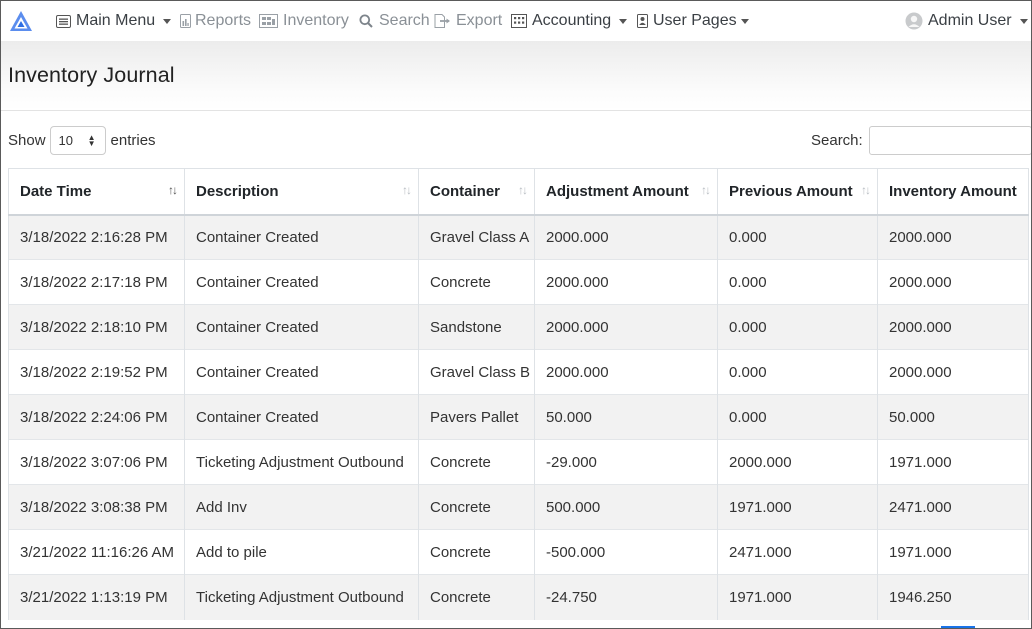  Describe the element at coordinates (442, 21) in the screenshot. I see `export-icon` at that location.